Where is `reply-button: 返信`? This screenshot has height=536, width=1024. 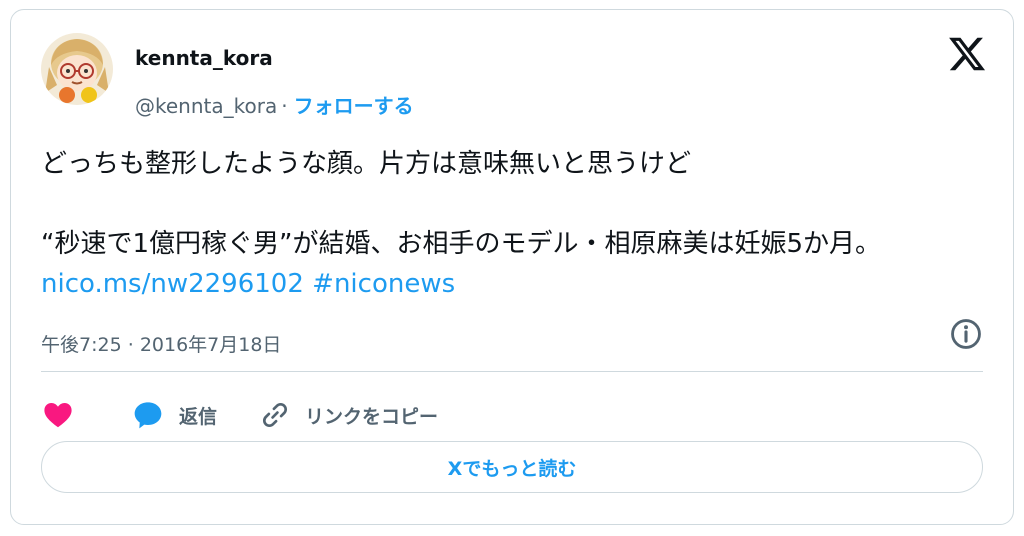
reply-button: 返信 is located at coordinates (174, 415).